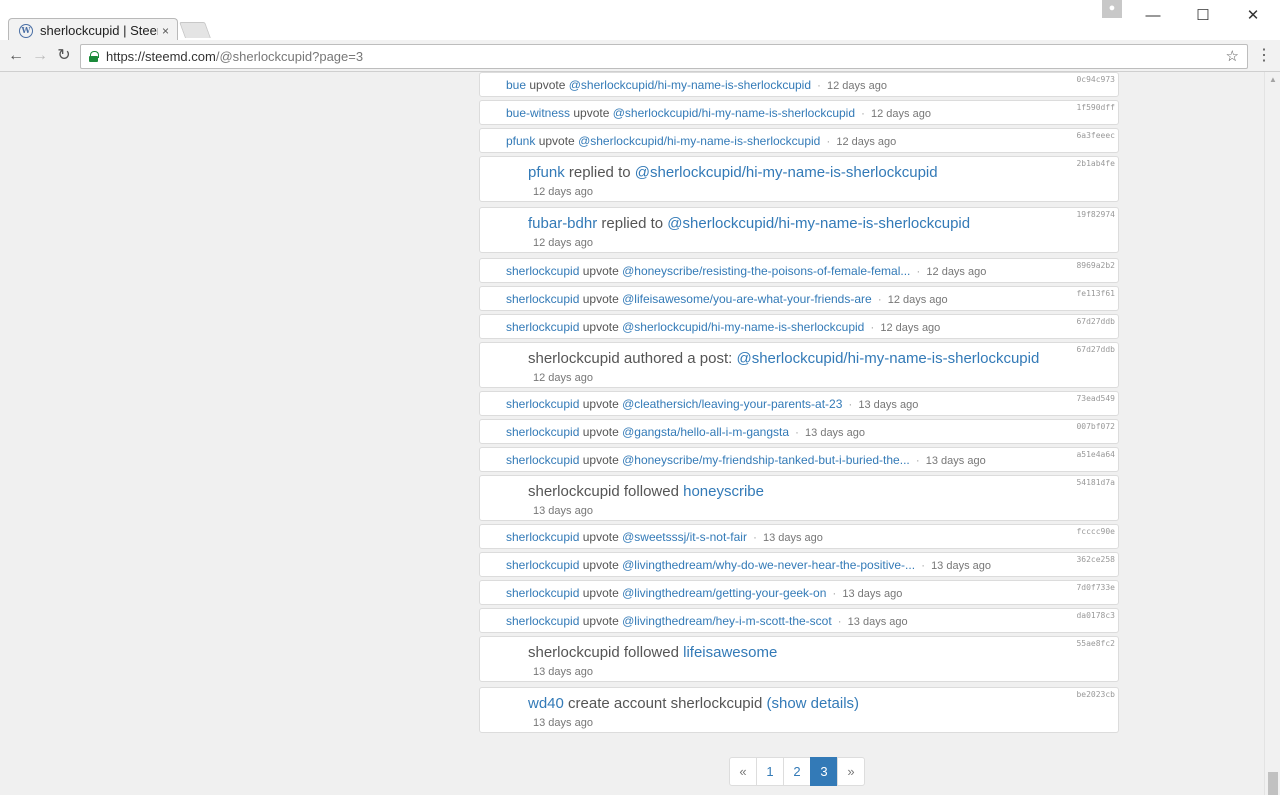 This screenshot has height=795, width=1280. What do you see at coordinates (727, 621) in the screenshot?
I see `feed-target-link: @livingthedream/hey-i-m-scott-the-scot` at bounding box center [727, 621].